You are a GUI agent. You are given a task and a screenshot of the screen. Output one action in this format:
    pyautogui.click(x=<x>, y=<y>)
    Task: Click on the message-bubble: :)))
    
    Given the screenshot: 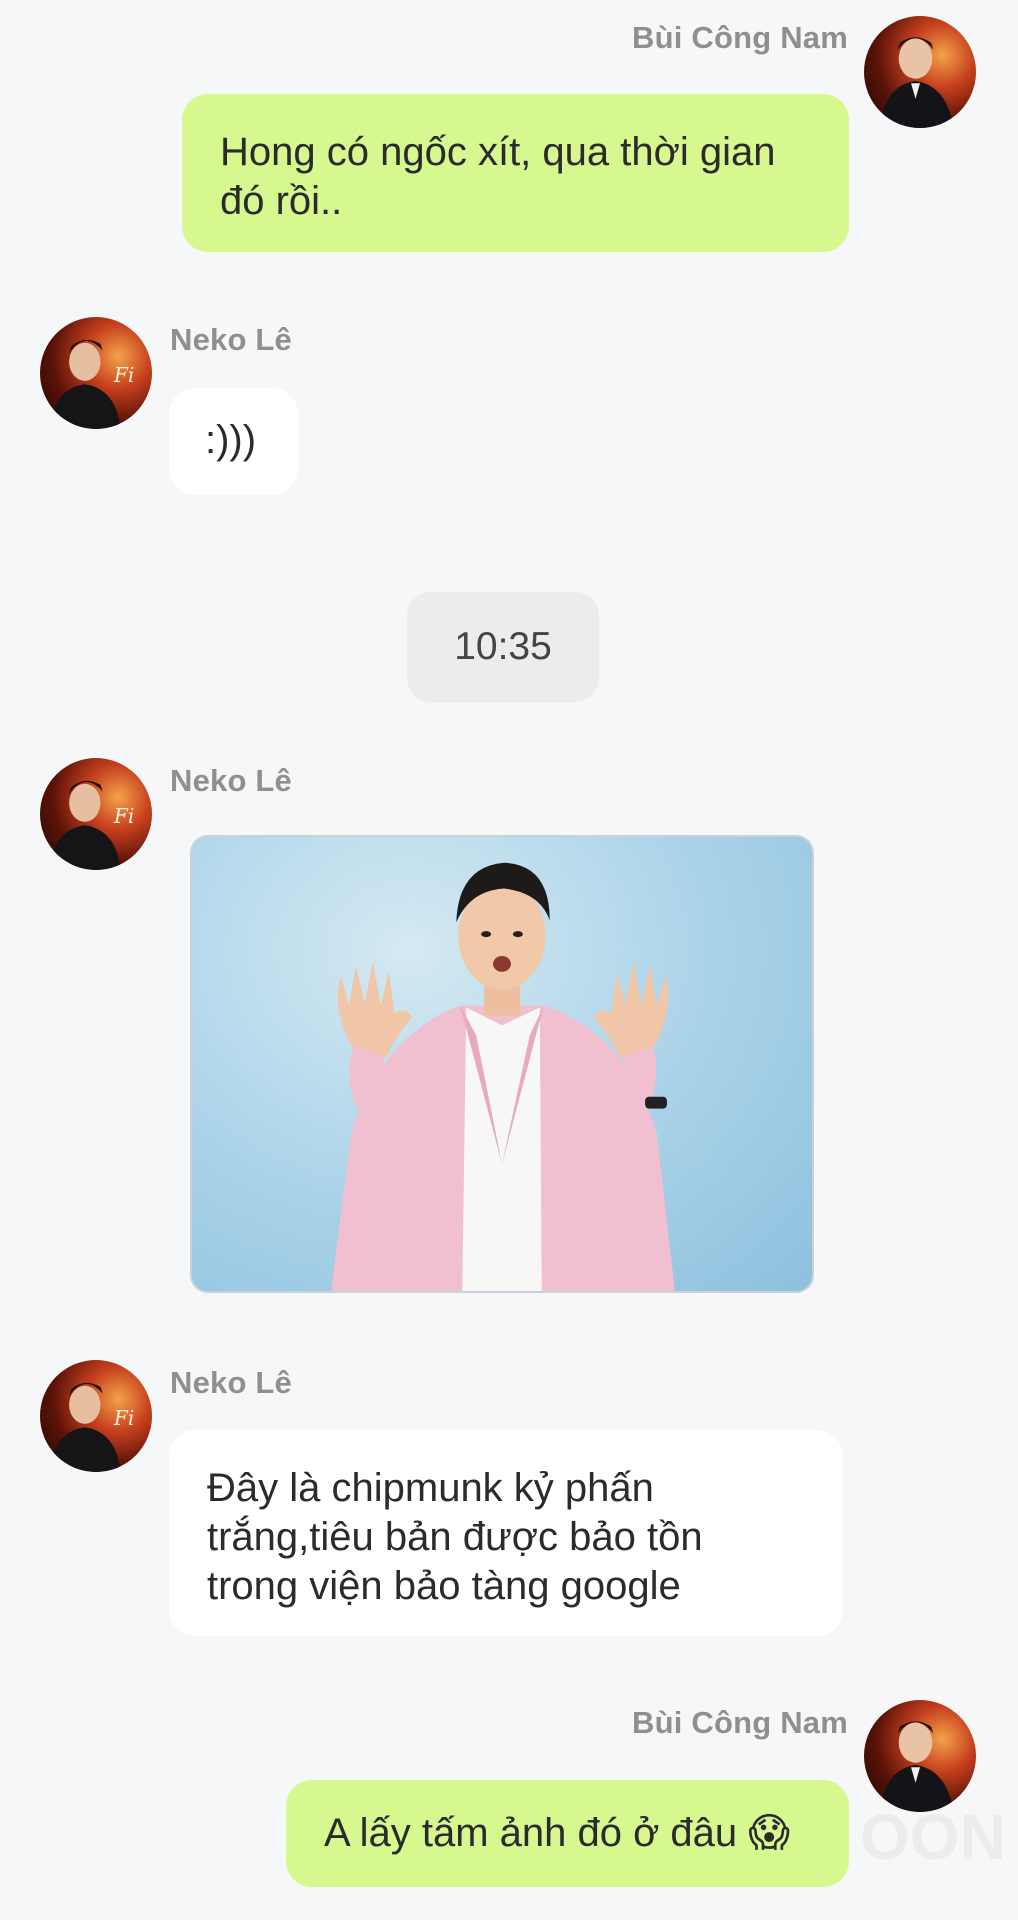 What is the action you would take?
    pyautogui.click(x=233, y=441)
    